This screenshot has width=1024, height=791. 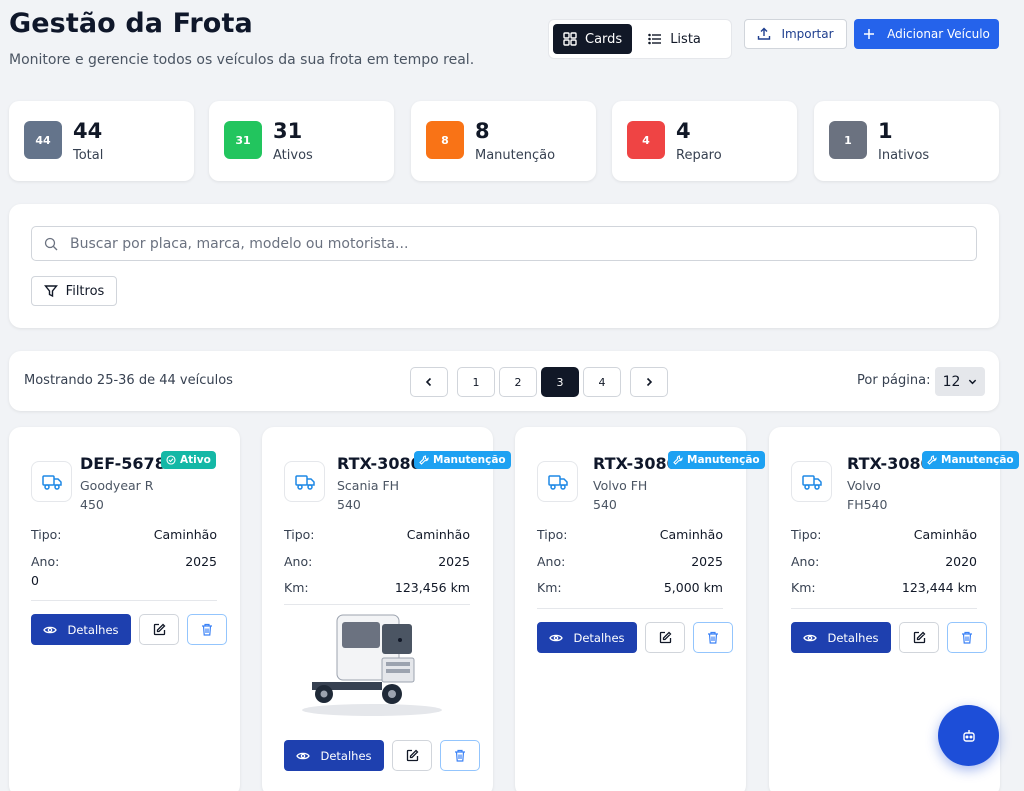 What do you see at coordinates (123, 463) in the screenshot?
I see `vehicle-plate: DEF-5678` at bounding box center [123, 463].